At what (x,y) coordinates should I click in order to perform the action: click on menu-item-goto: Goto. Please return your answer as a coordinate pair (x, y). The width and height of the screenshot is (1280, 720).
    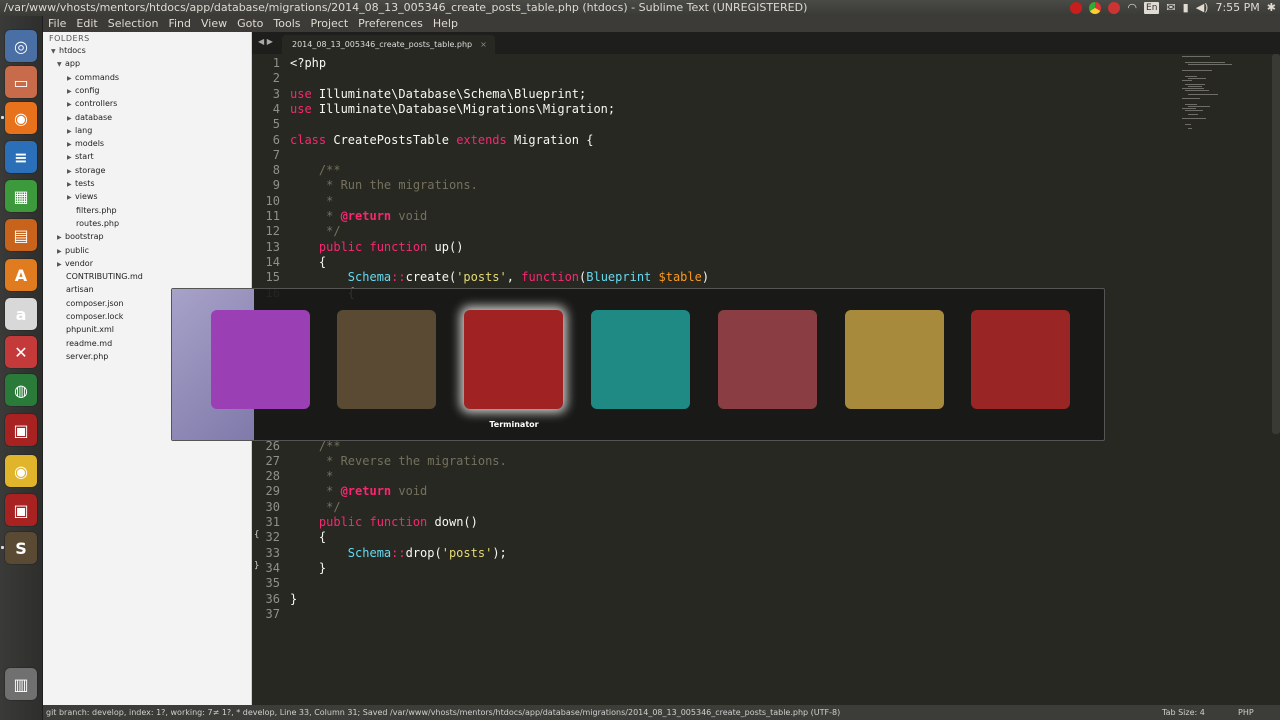
    Looking at the image, I should click on (250, 24).